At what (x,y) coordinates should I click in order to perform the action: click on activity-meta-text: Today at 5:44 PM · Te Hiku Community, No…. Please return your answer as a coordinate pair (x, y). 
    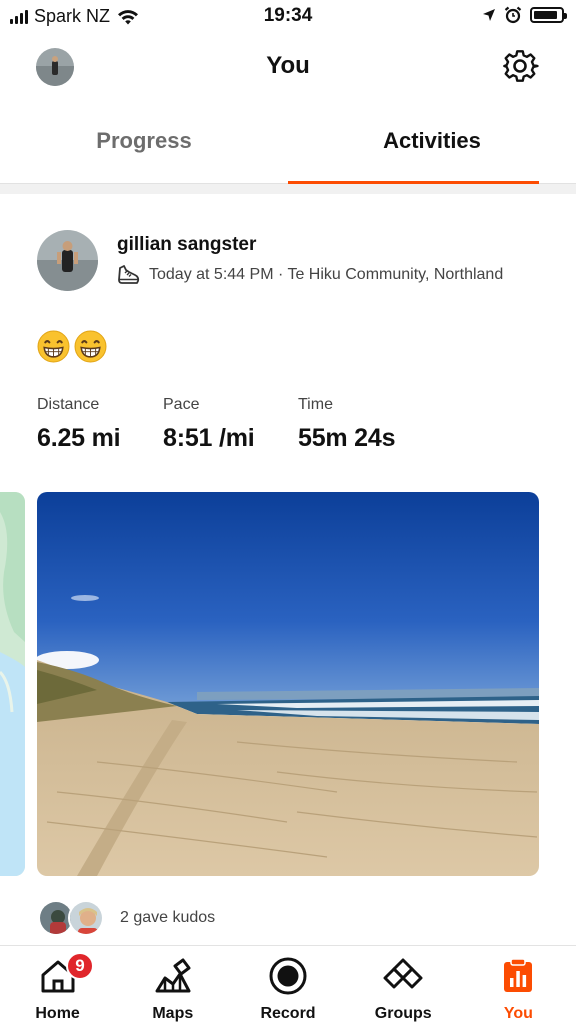
    Looking at the image, I should click on (326, 274).